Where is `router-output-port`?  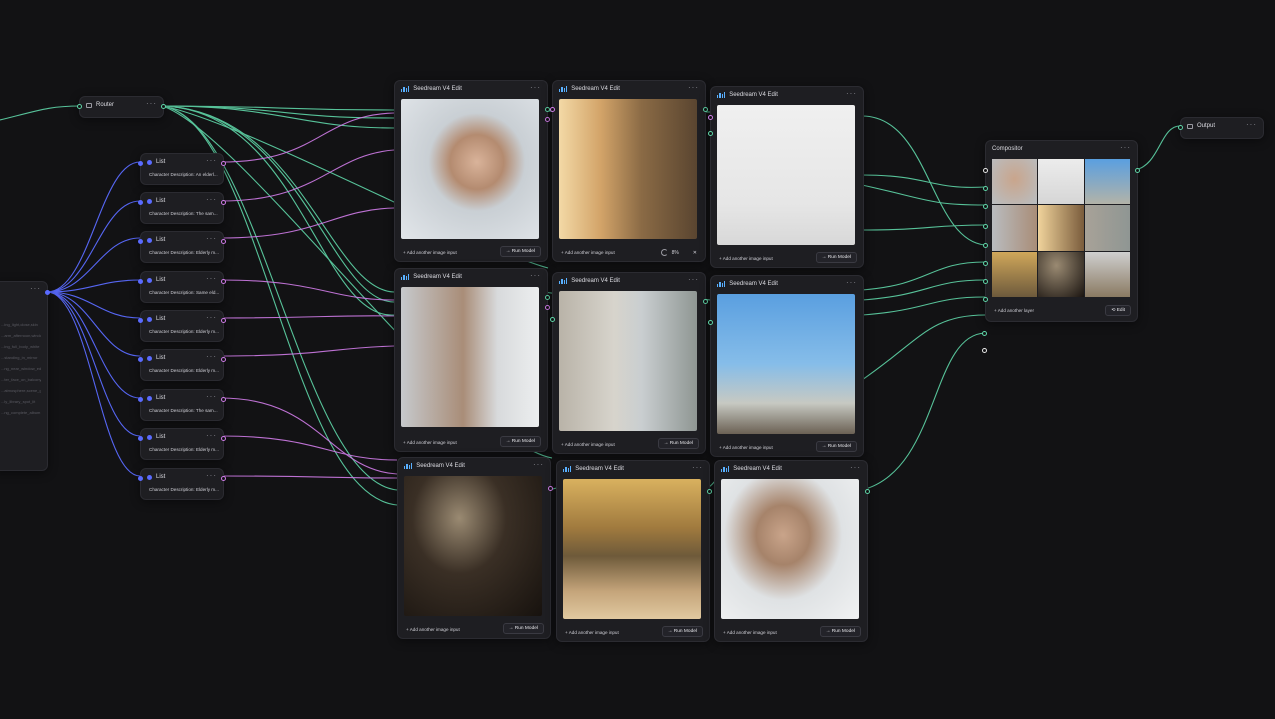
router-output-port is located at coordinates (163, 106).